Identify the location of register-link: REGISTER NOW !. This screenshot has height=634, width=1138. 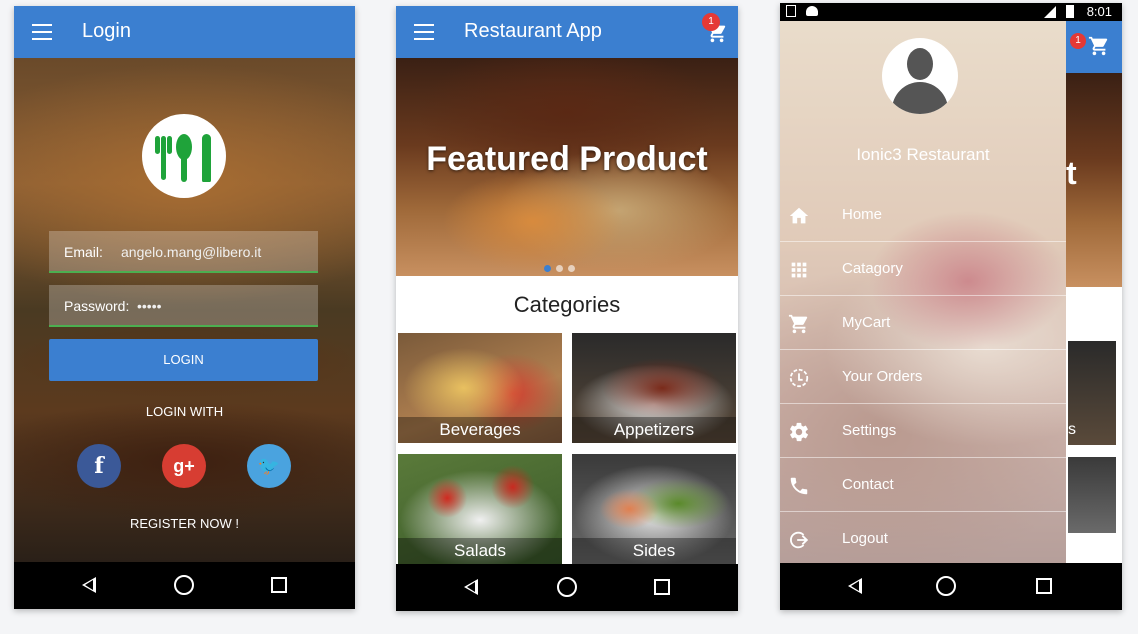
(184, 523).